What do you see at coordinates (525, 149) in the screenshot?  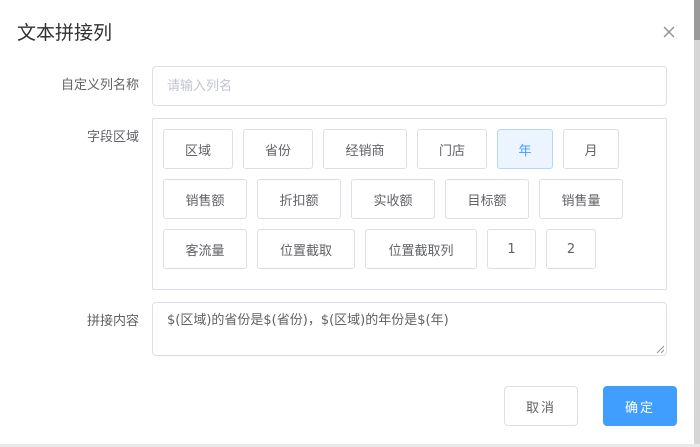 I see `field-chip-year: 年` at bounding box center [525, 149].